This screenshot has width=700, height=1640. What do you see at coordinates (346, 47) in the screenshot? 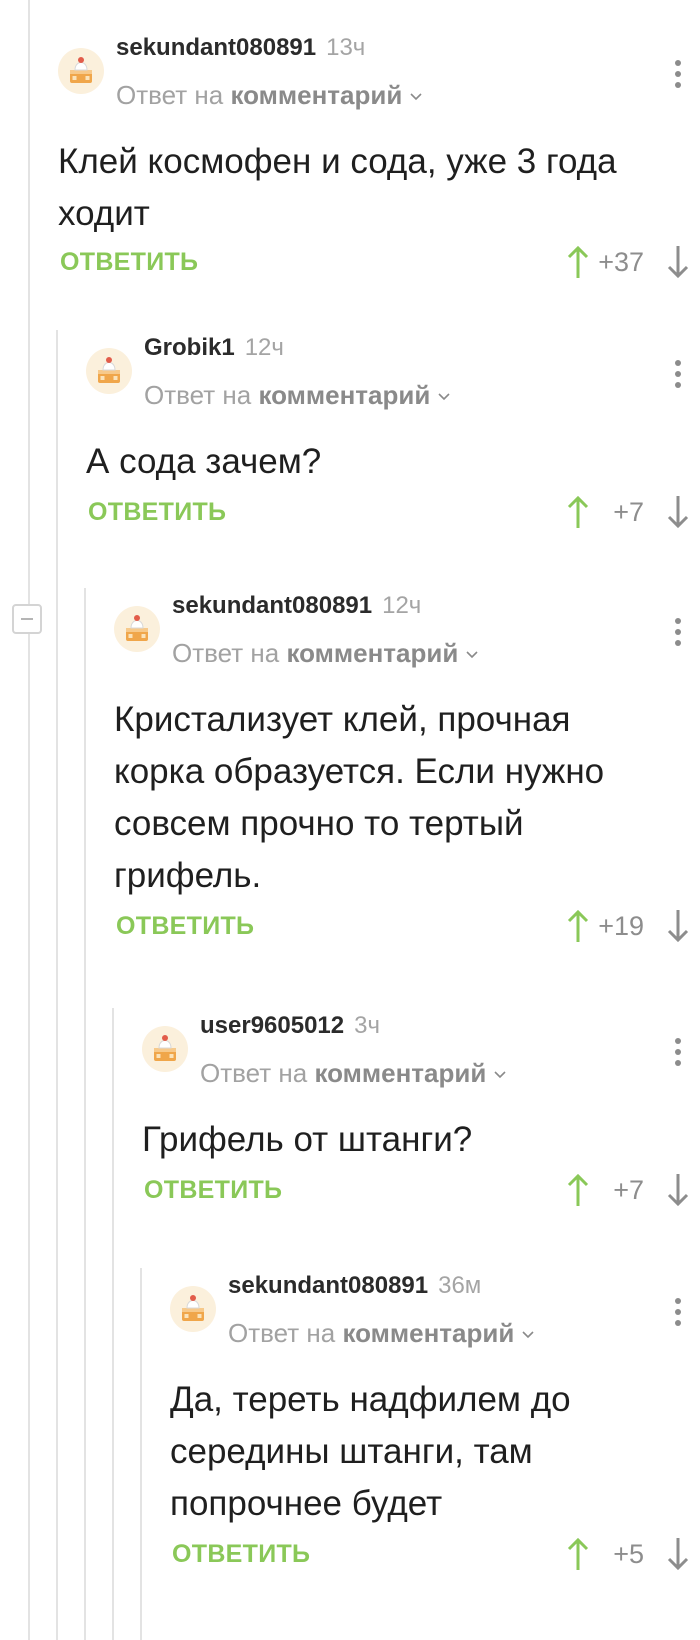
I see `timestamp: 13ч` at bounding box center [346, 47].